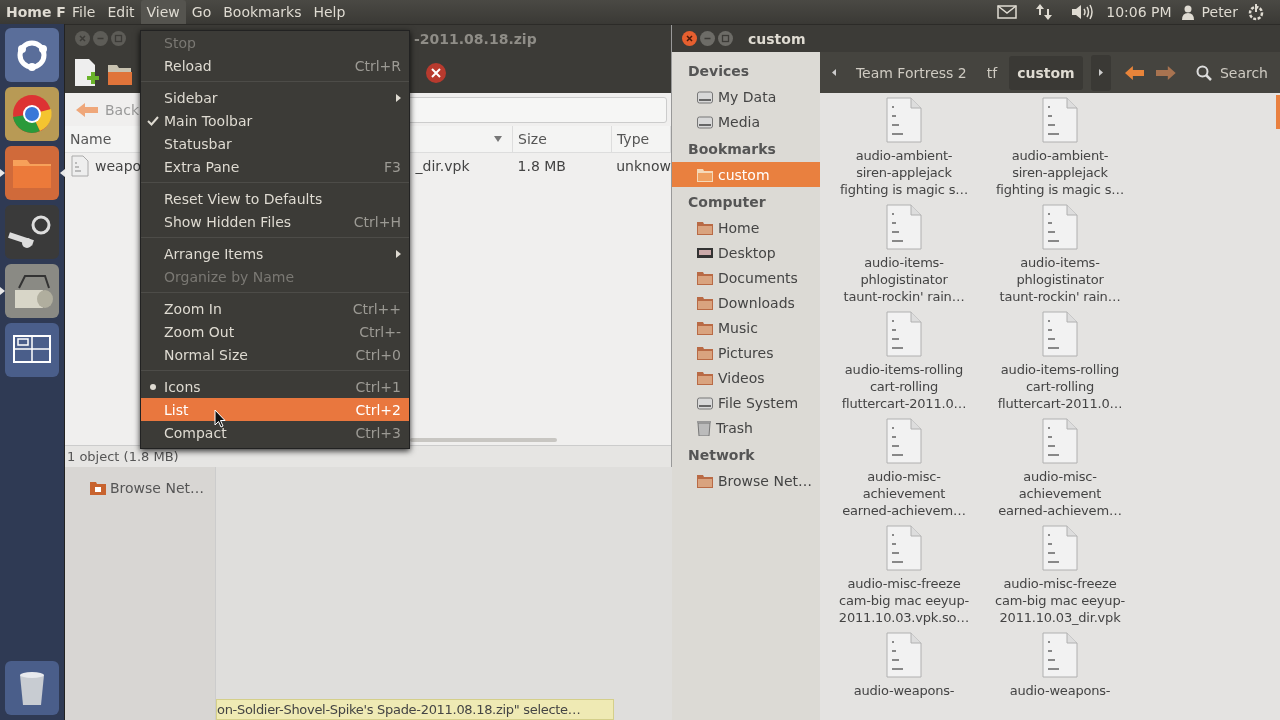 This screenshot has width=1280, height=720. I want to click on window-title: custom, so click(777, 38).